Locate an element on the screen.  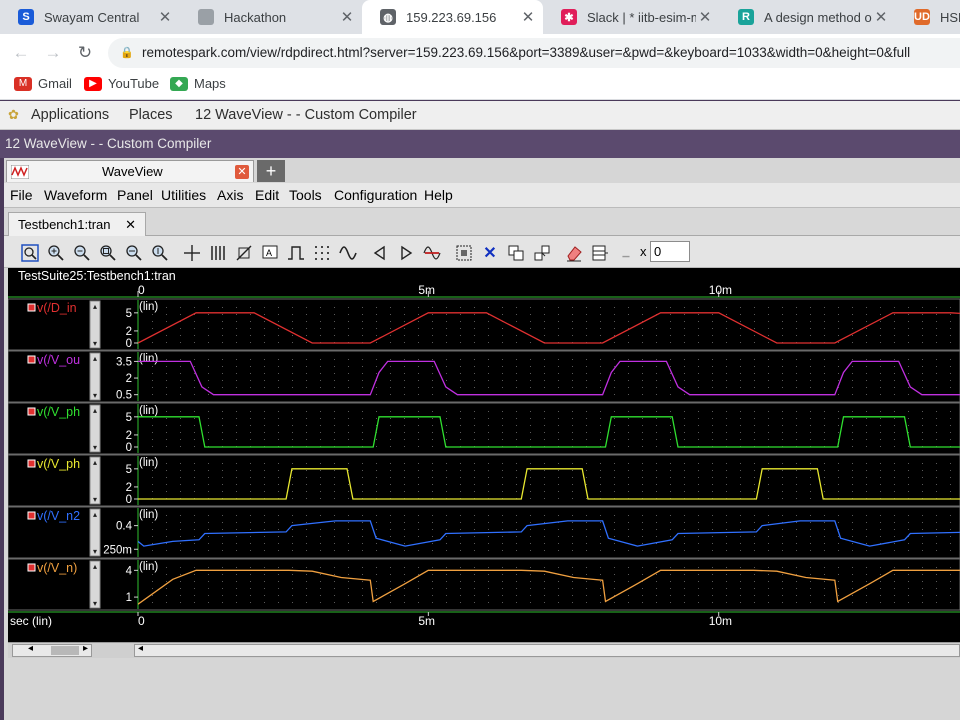
zoom-fit-icon is located at coordinates (30, 252).